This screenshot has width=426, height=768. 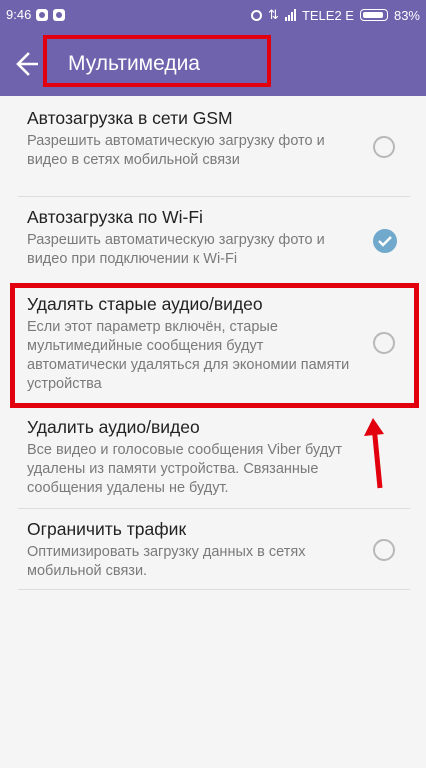 I want to click on alarm-icon, so click(x=257, y=15).